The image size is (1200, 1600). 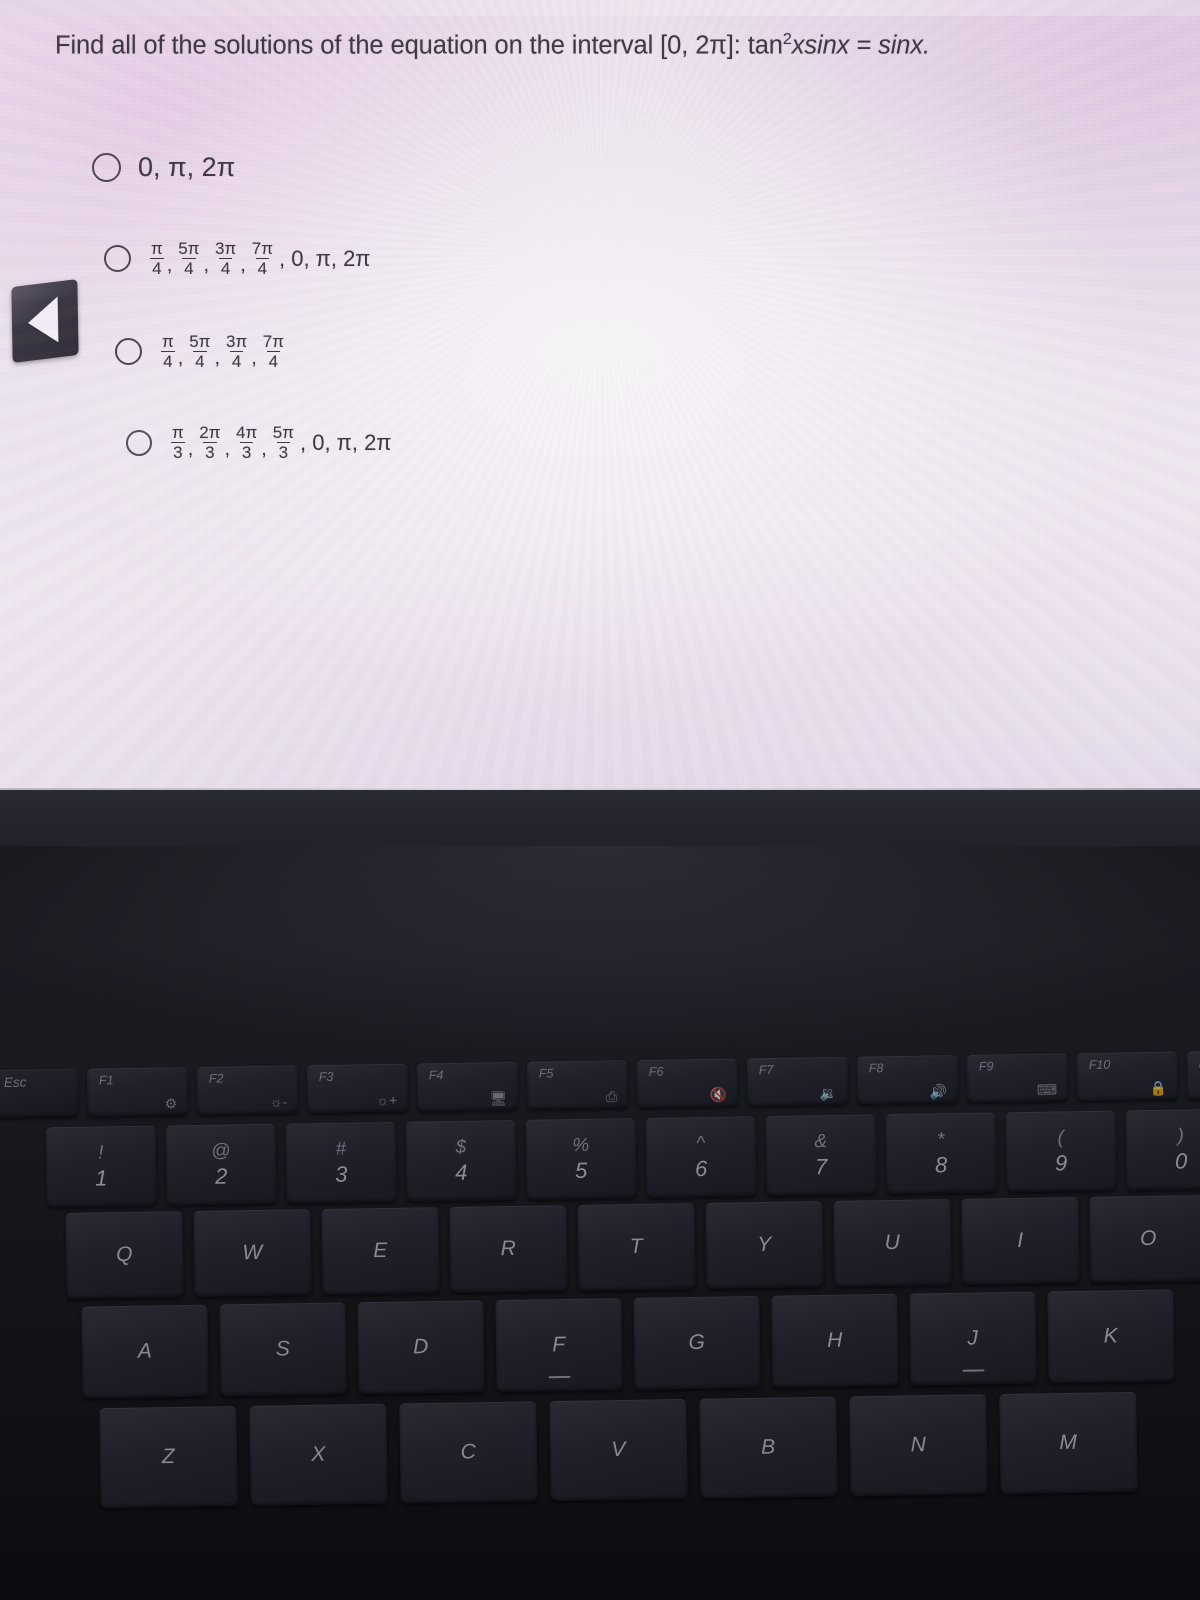 What do you see at coordinates (461, 1160) in the screenshot?
I see `key-4: $4` at bounding box center [461, 1160].